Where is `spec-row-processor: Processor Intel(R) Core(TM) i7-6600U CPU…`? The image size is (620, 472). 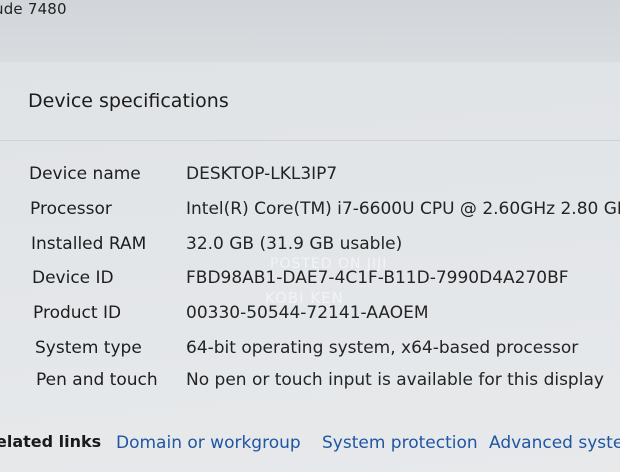 spec-row-processor: Processor Intel(R) Core(TM) i7-6600U CPU… is located at coordinates (310, 214).